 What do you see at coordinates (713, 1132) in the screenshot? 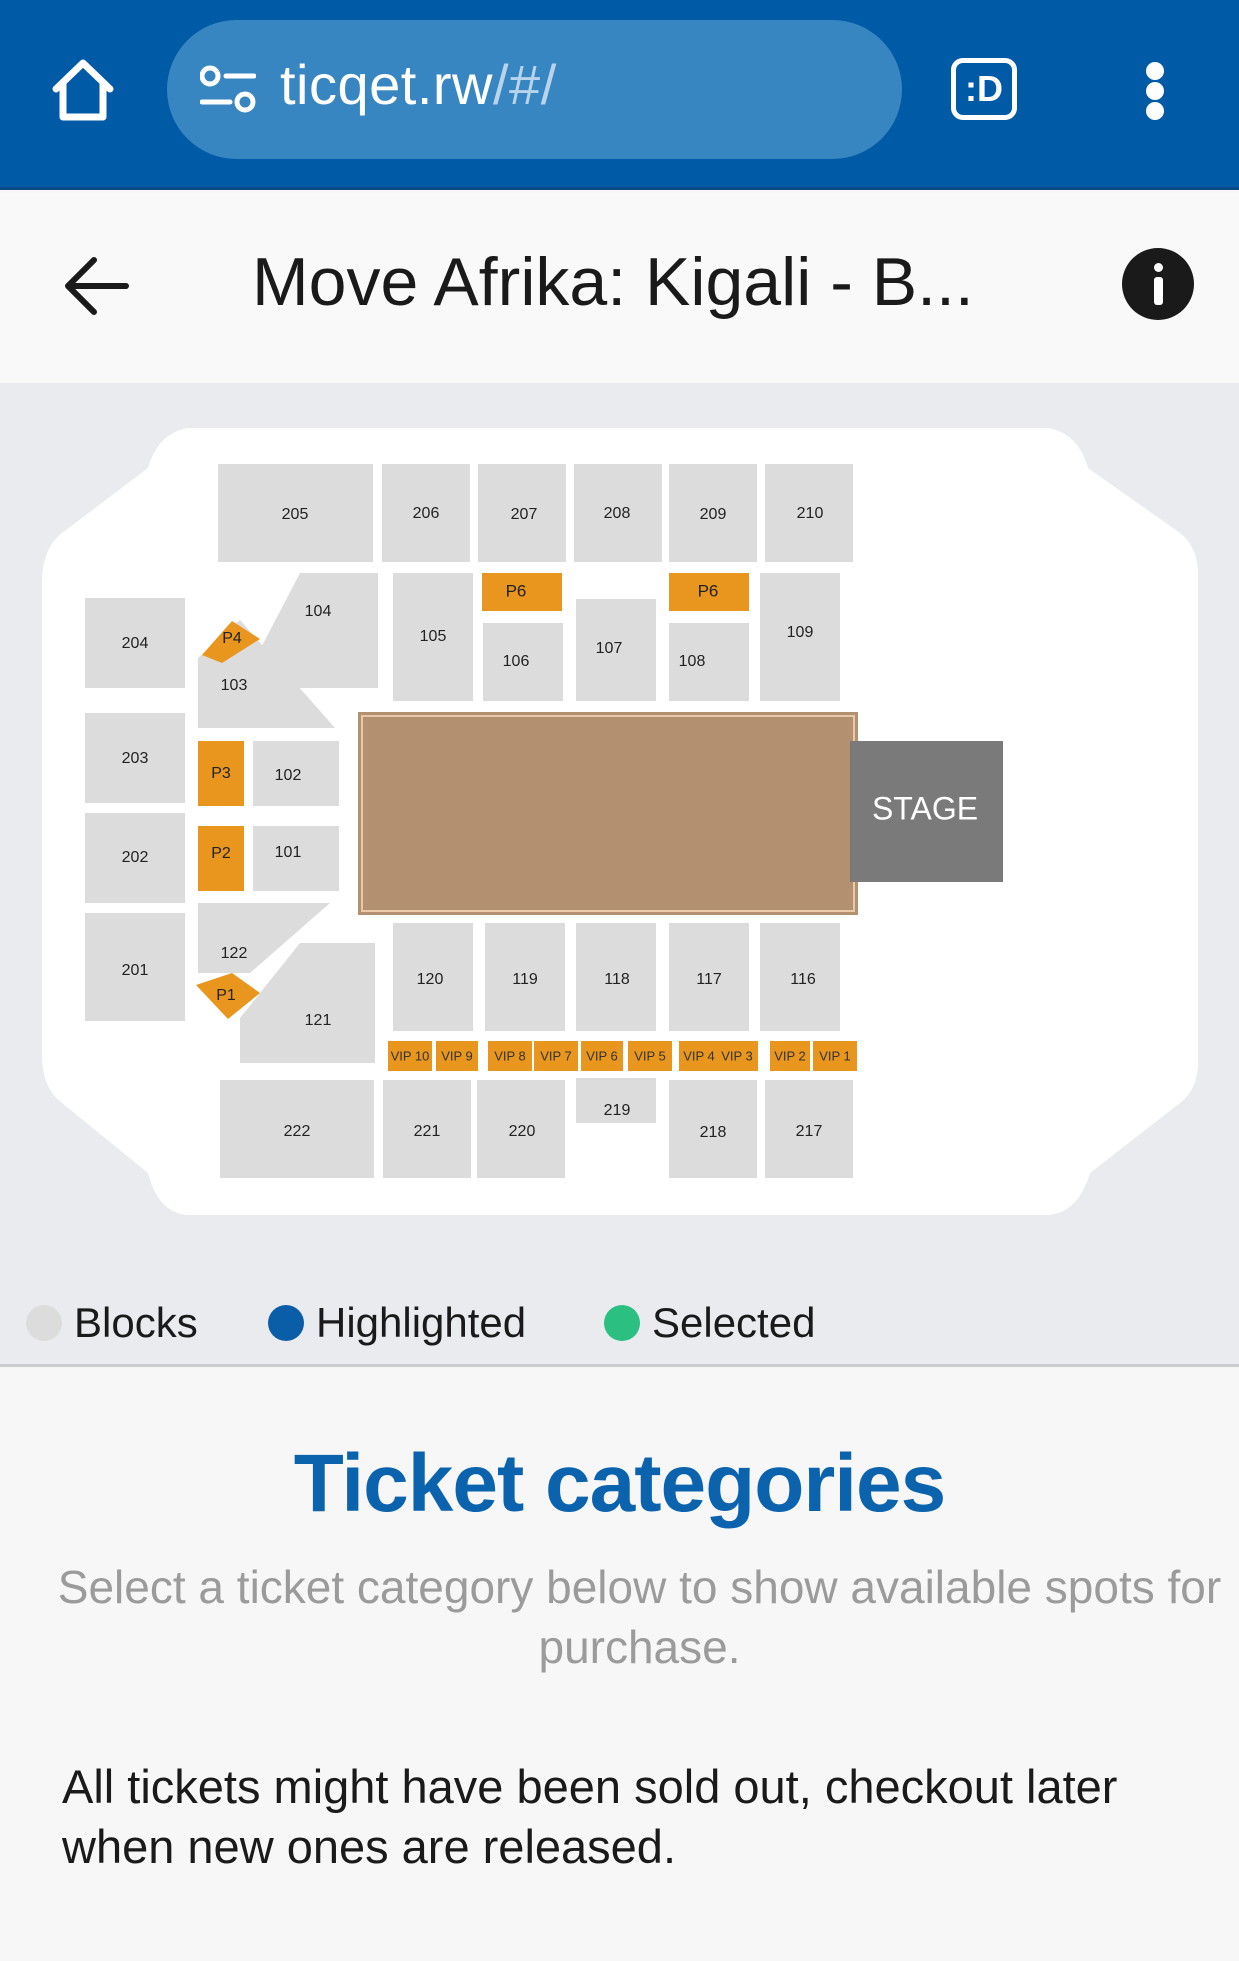
I see `block-label-218: 218` at bounding box center [713, 1132].